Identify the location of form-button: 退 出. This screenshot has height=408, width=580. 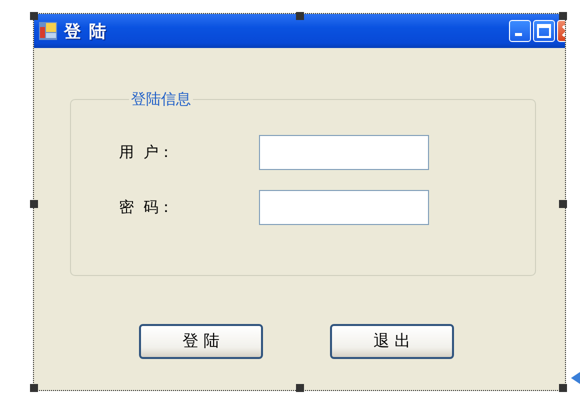
(392, 341).